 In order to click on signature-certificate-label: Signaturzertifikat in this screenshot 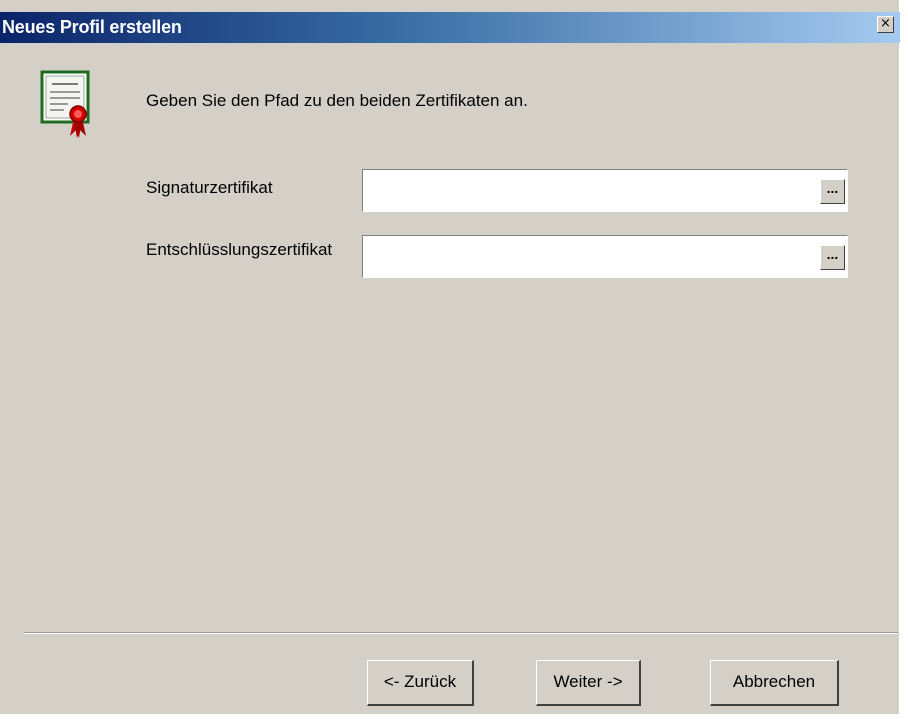, I will do `click(209, 187)`.